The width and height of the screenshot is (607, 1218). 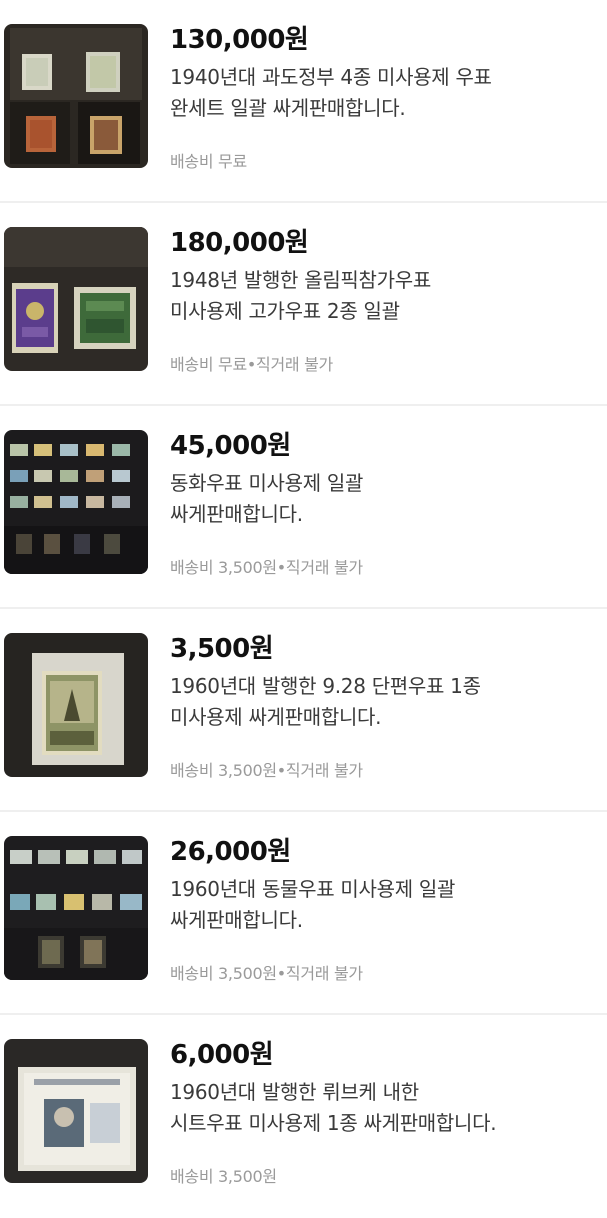 I want to click on listing-price: 3,500원, so click(x=222, y=649).